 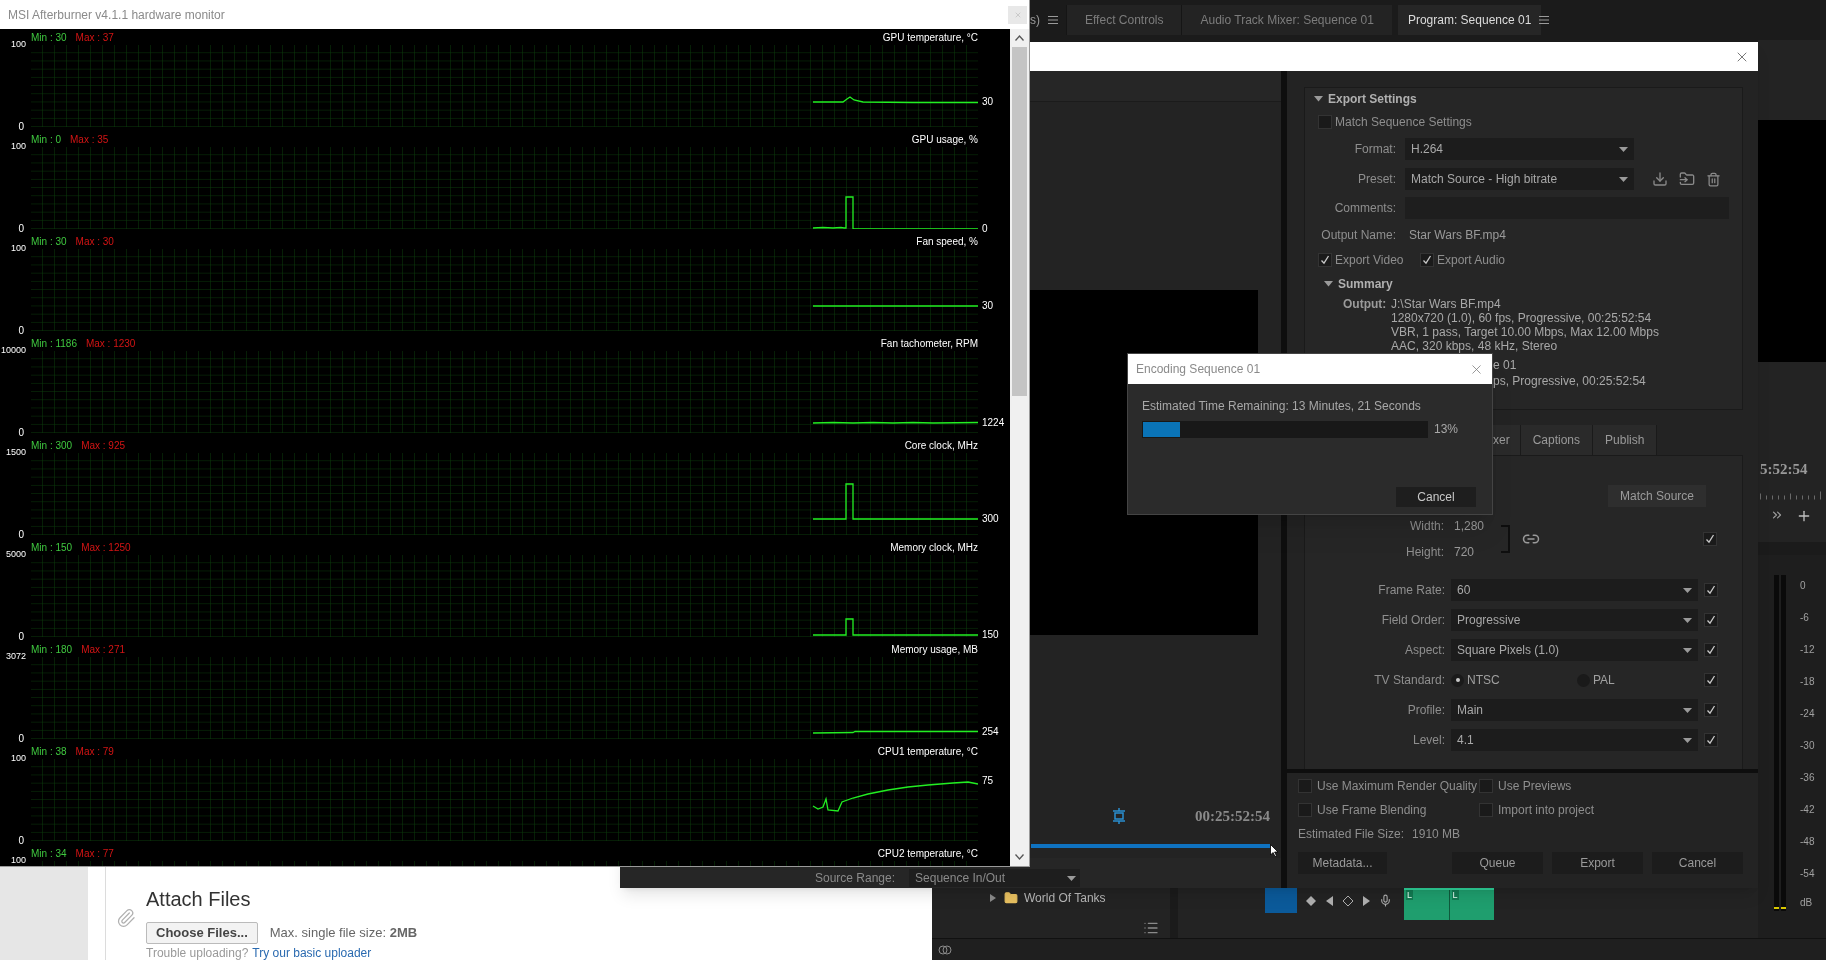 I want to click on dropdown: Progressive, so click(x=1574, y=620).